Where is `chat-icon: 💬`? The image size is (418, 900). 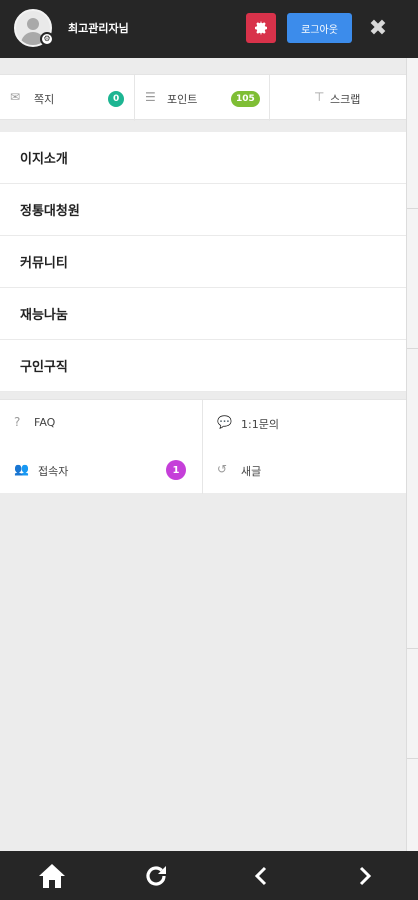 chat-icon: 💬 is located at coordinates (224, 422).